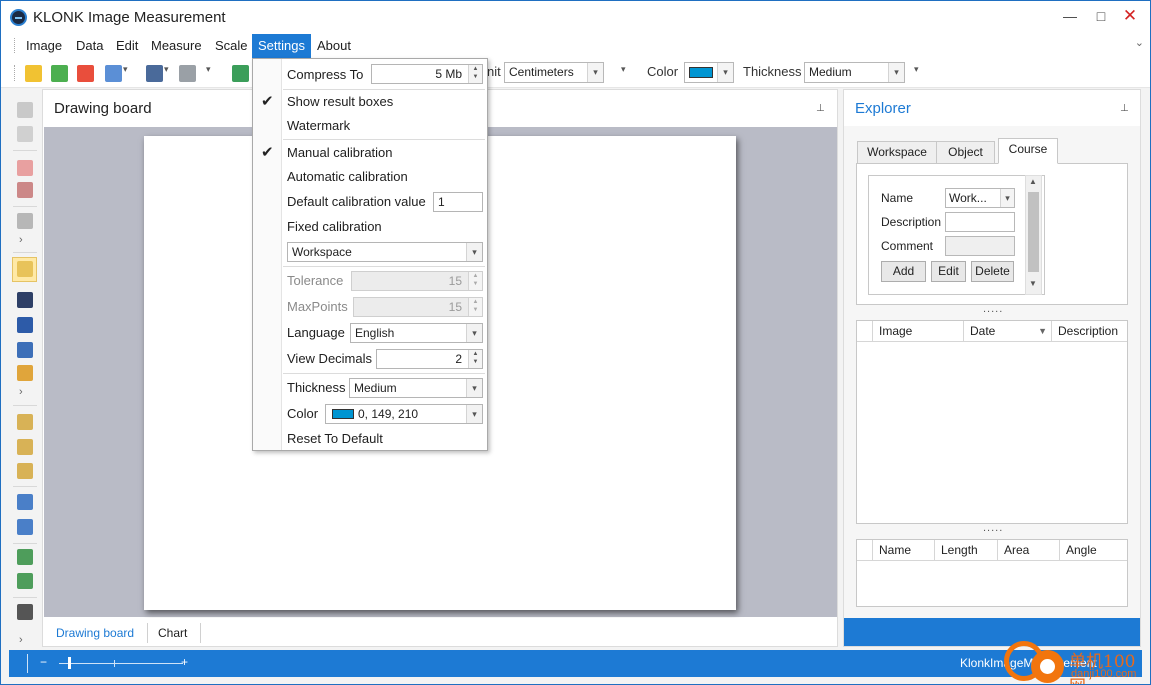 Image resolution: width=1151 pixels, height=685 pixels. Describe the element at coordinates (85, 73) in the screenshot. I see `open-image-icon` at that location.